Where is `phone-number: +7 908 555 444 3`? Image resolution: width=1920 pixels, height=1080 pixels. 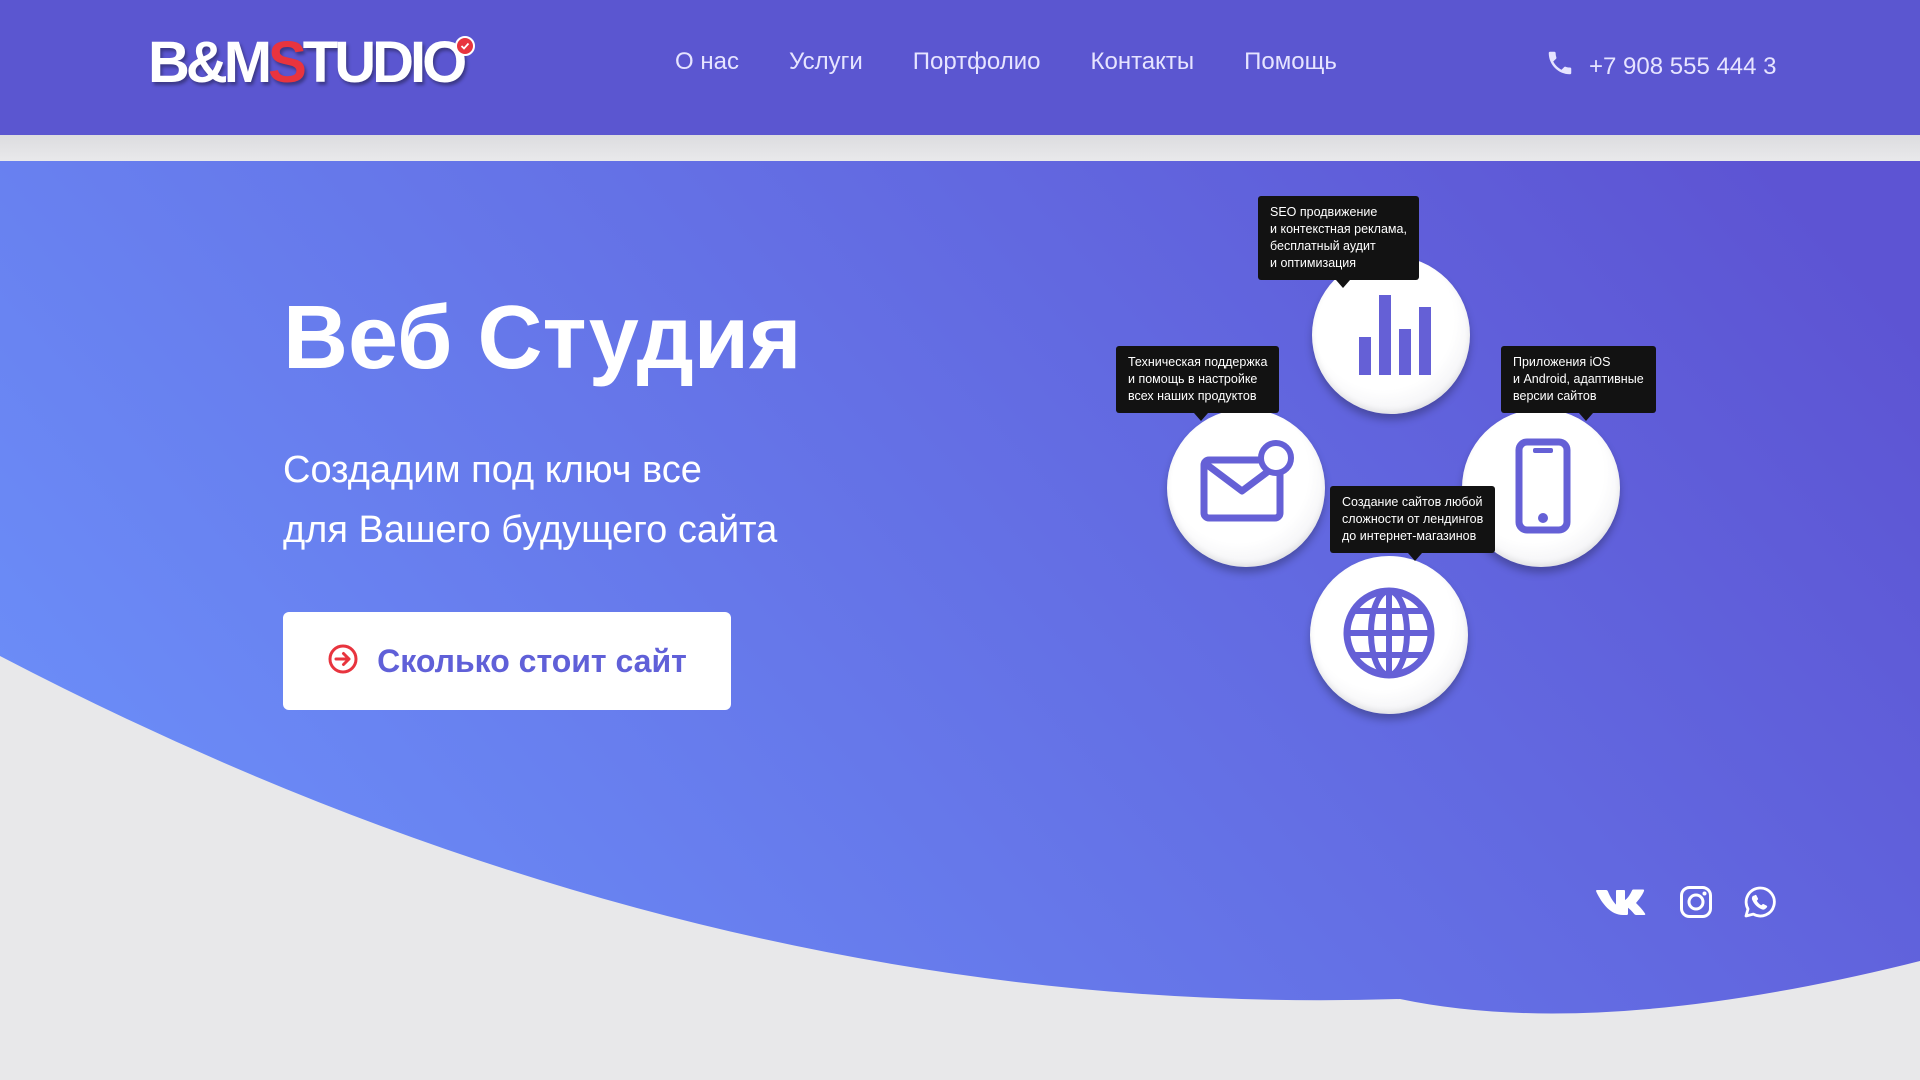
phone-number: +7 908 555 444 3 is located at coordinates (1683, 66).